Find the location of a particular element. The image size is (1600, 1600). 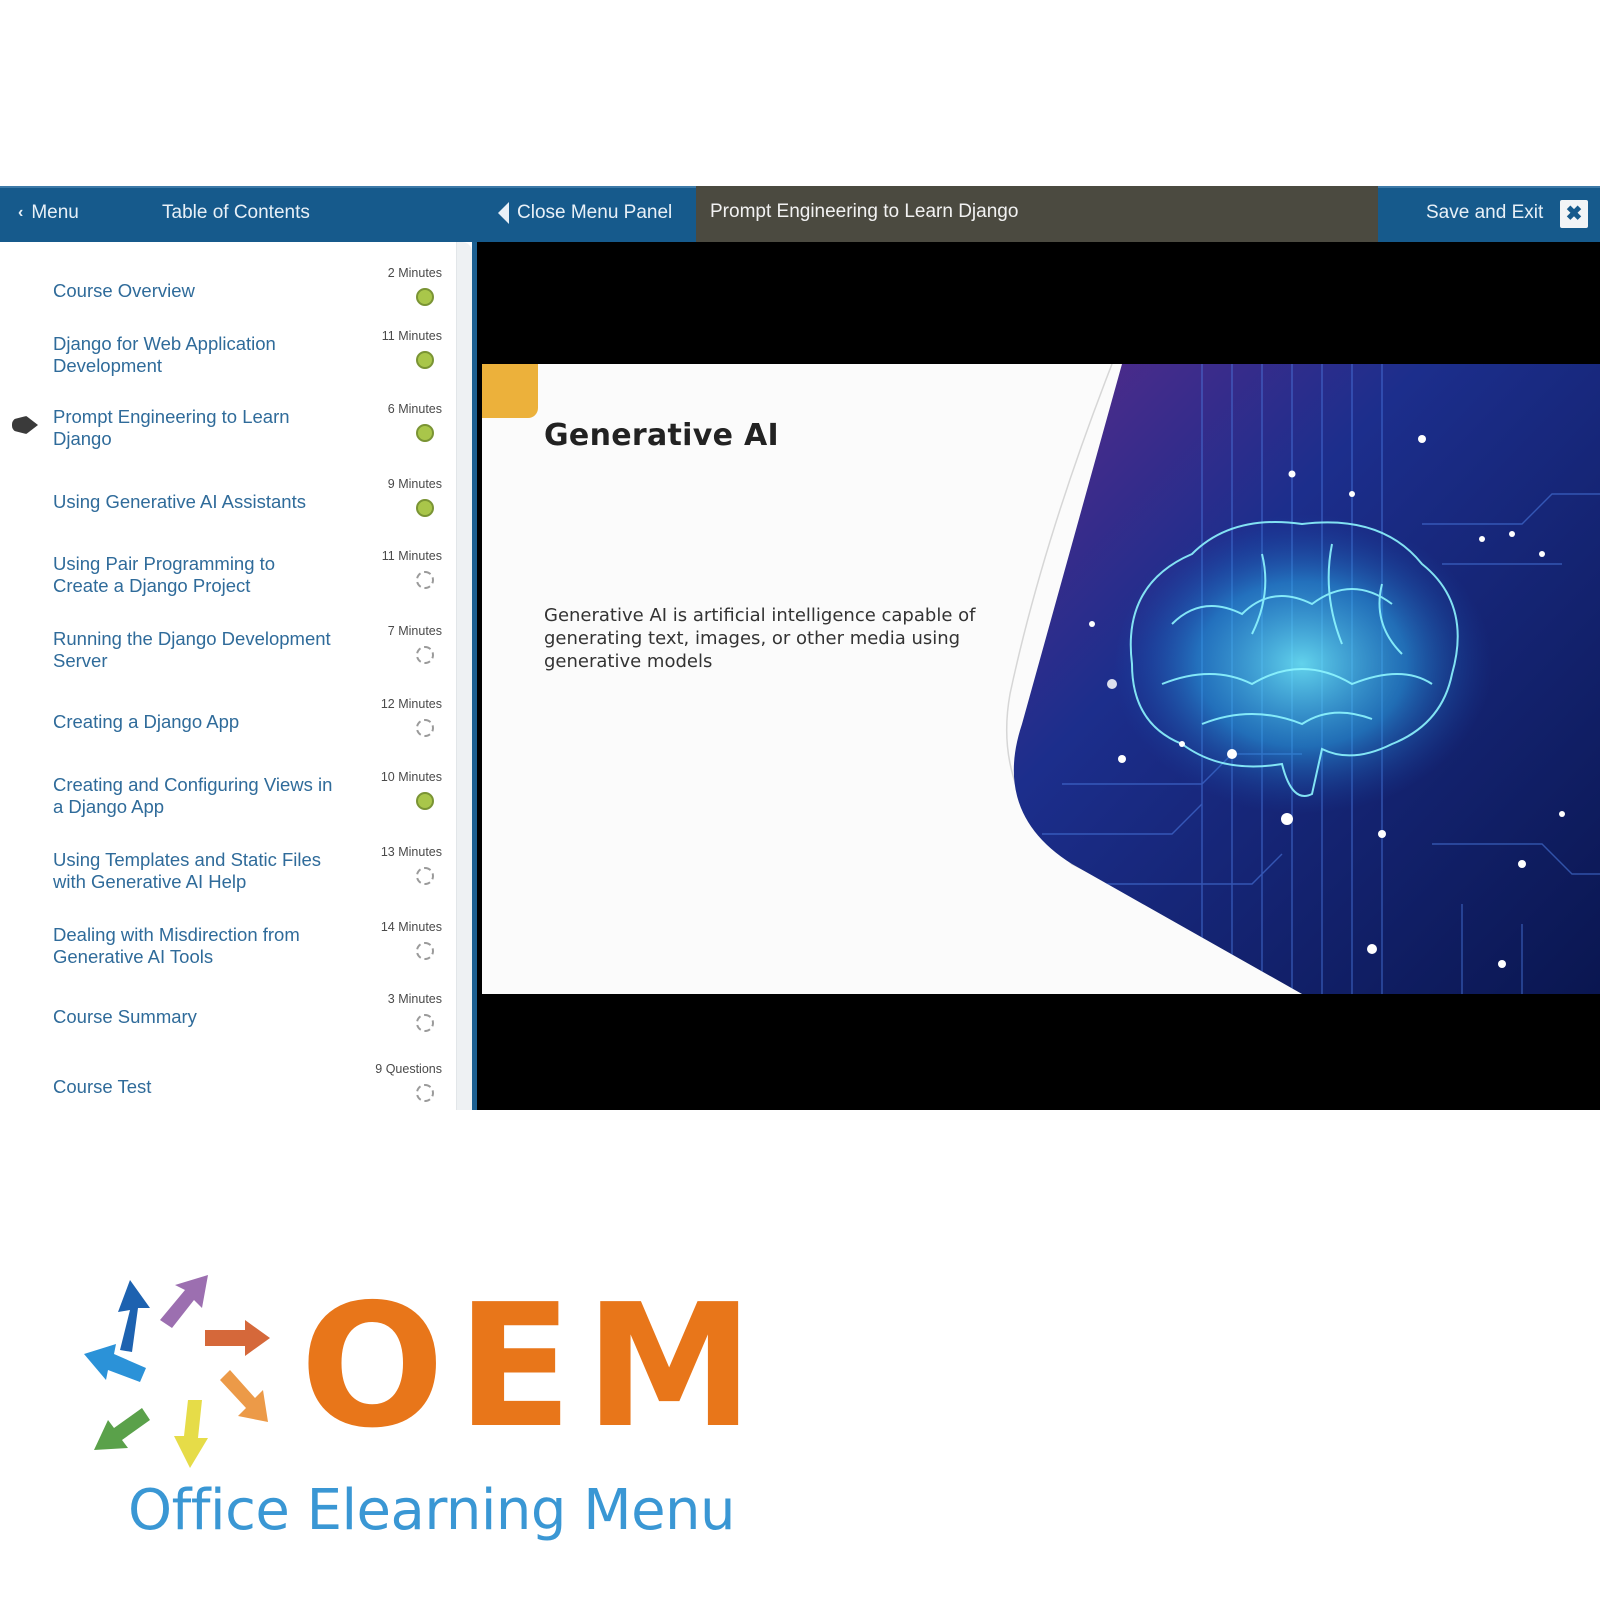

toc-item-label: Course Test is located at coordinates (102, 1086).